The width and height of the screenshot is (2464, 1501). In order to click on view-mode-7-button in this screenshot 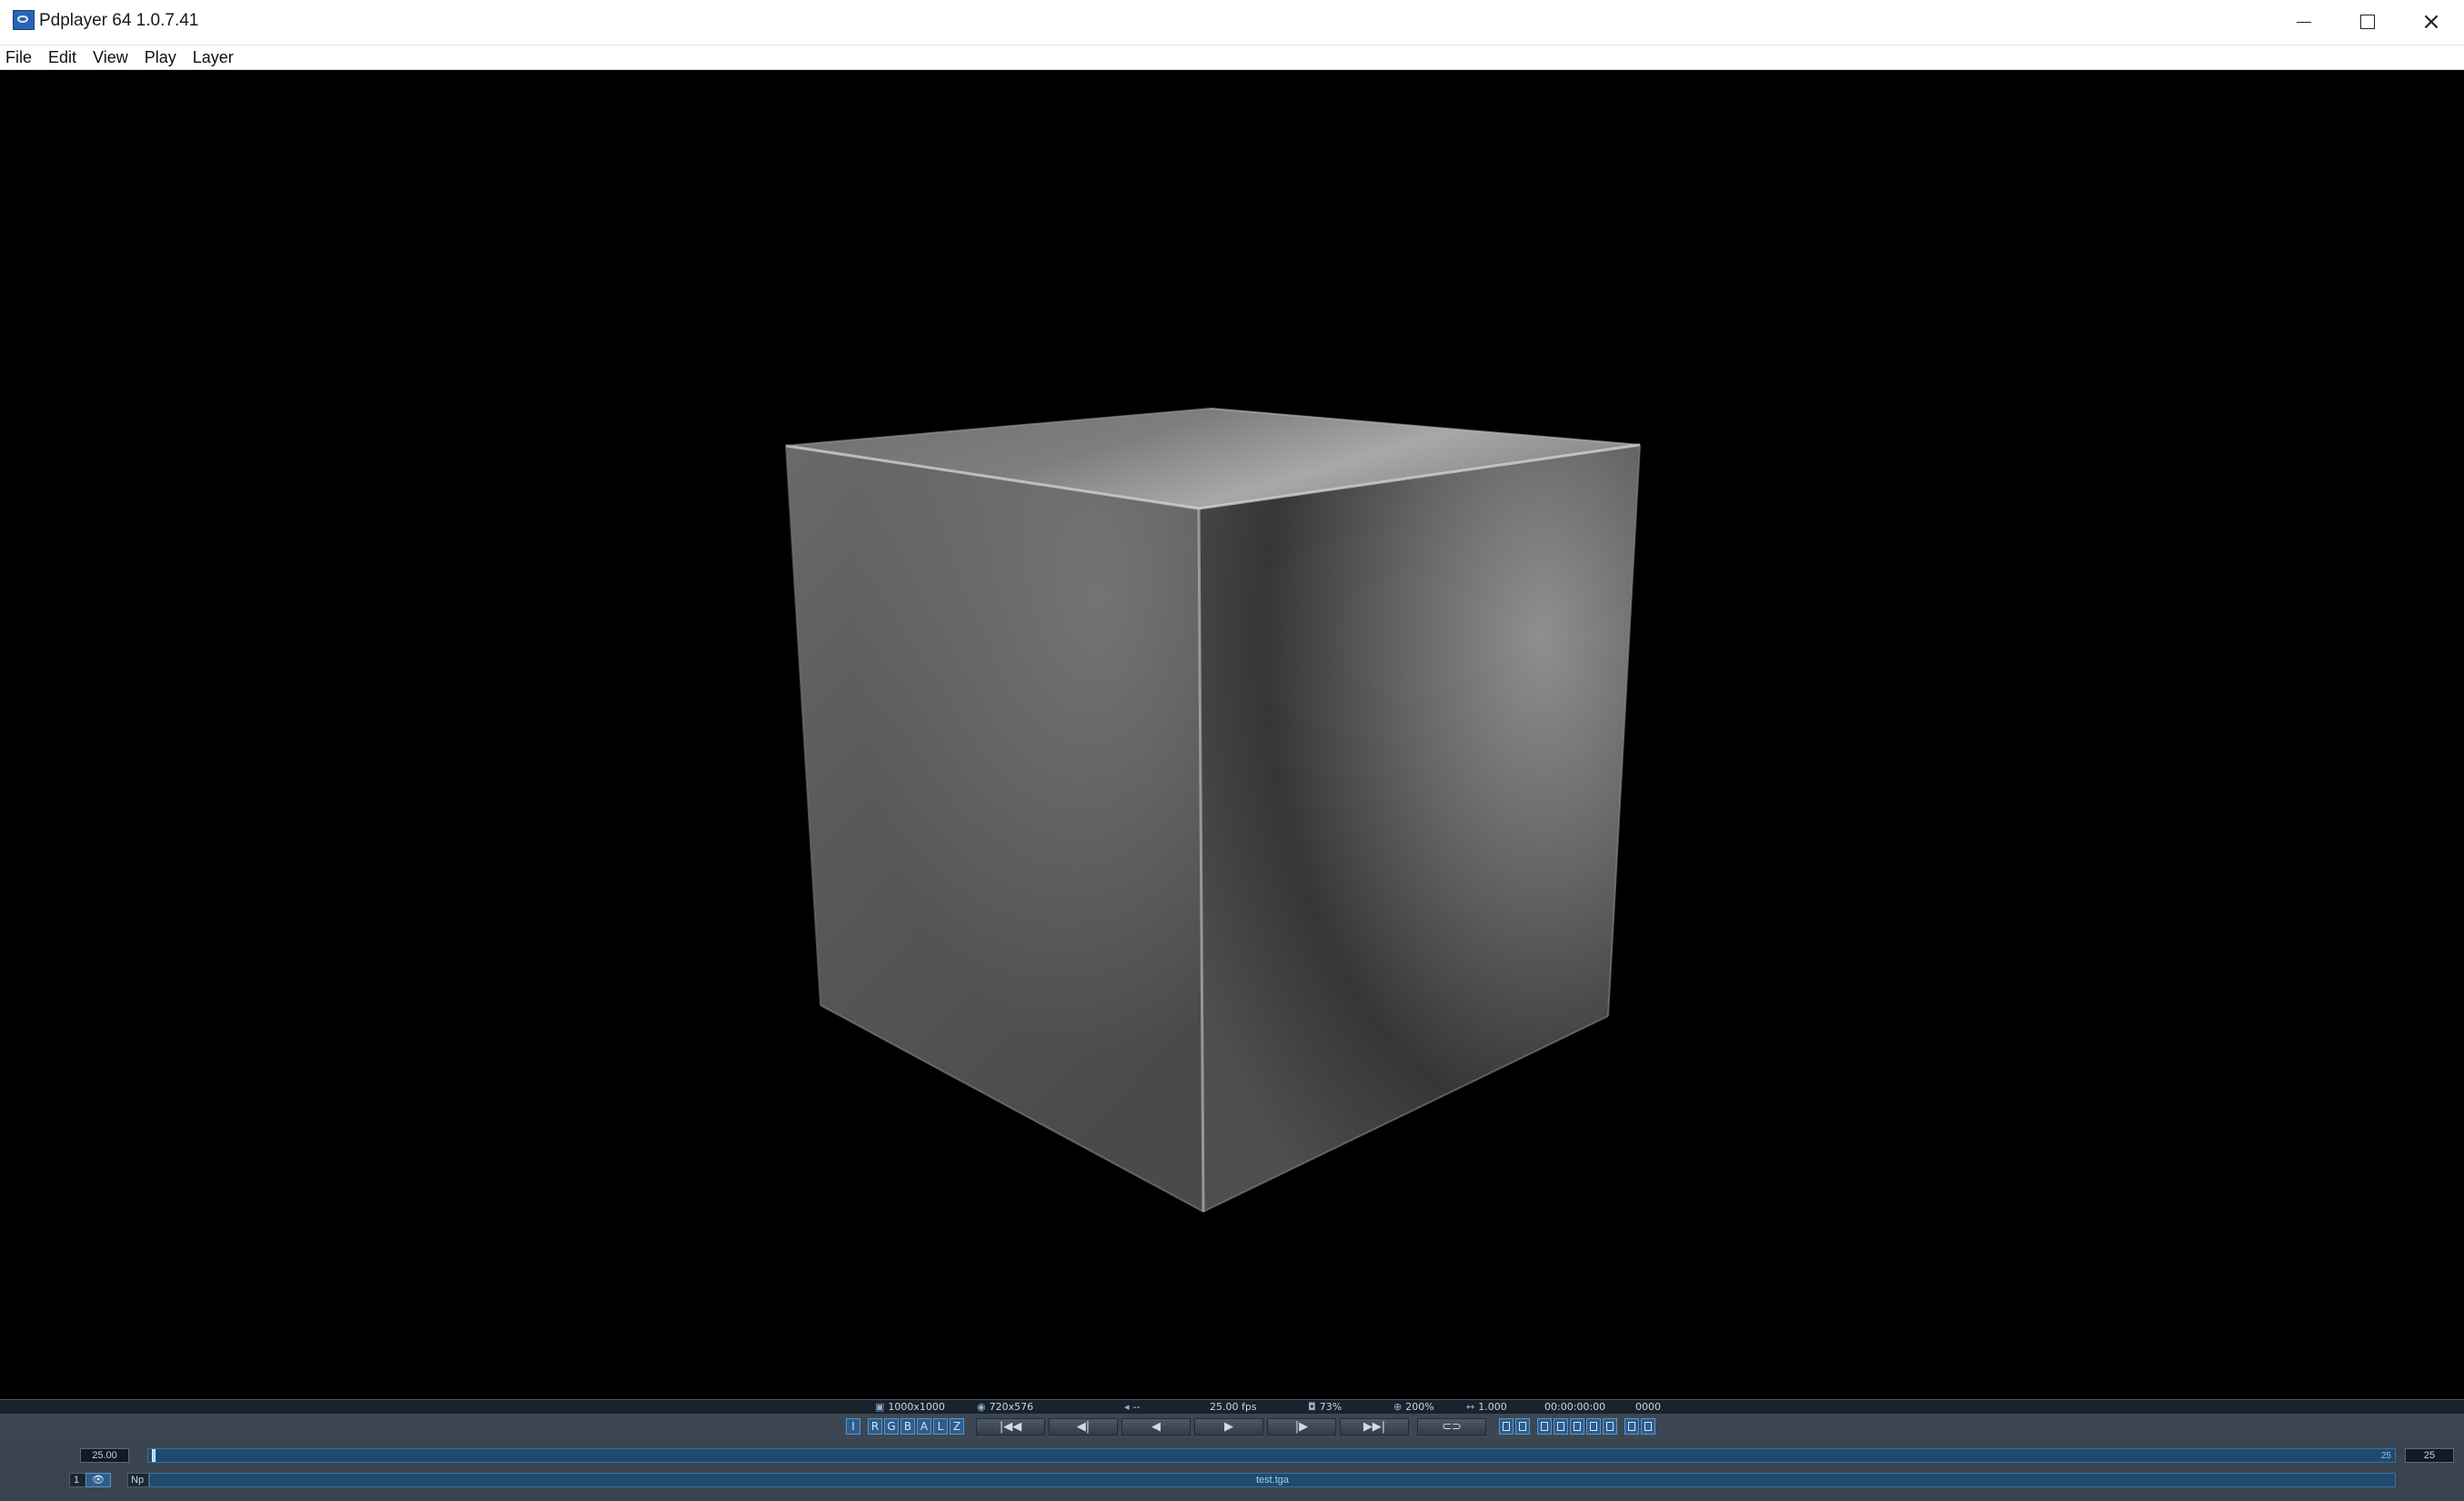, I will do `click(1610, 1426)`.